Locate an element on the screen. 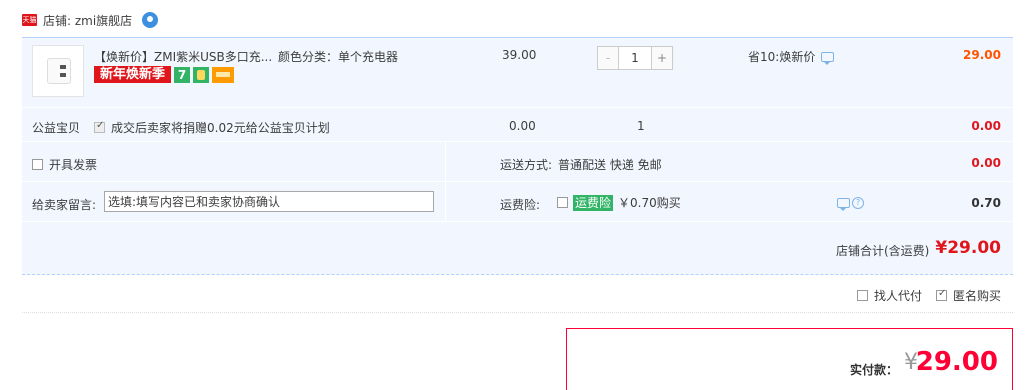 The height and width of the screenshot is (390, 1028). charity-label: 公益宝贝 is located at coordinates (56, 128).